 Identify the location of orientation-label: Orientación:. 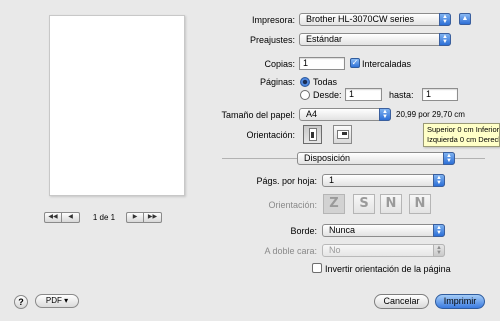
(270, 135).